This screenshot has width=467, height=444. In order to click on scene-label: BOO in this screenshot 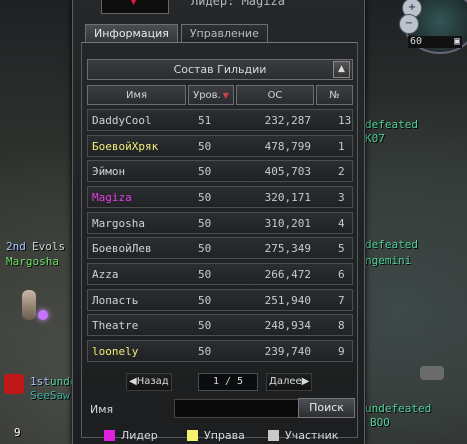, I will do `click(380, 422)`.